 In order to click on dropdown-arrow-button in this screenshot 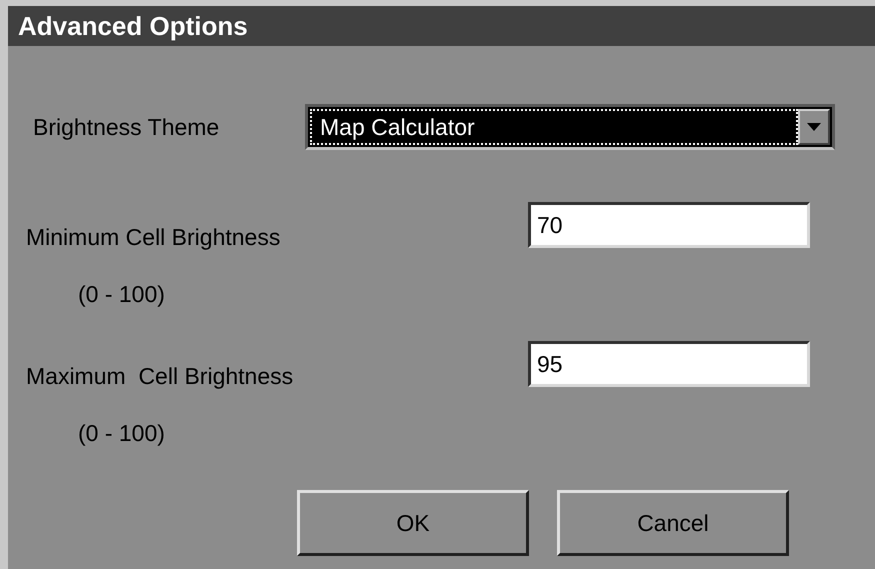, I will do `click(814, 127)`.